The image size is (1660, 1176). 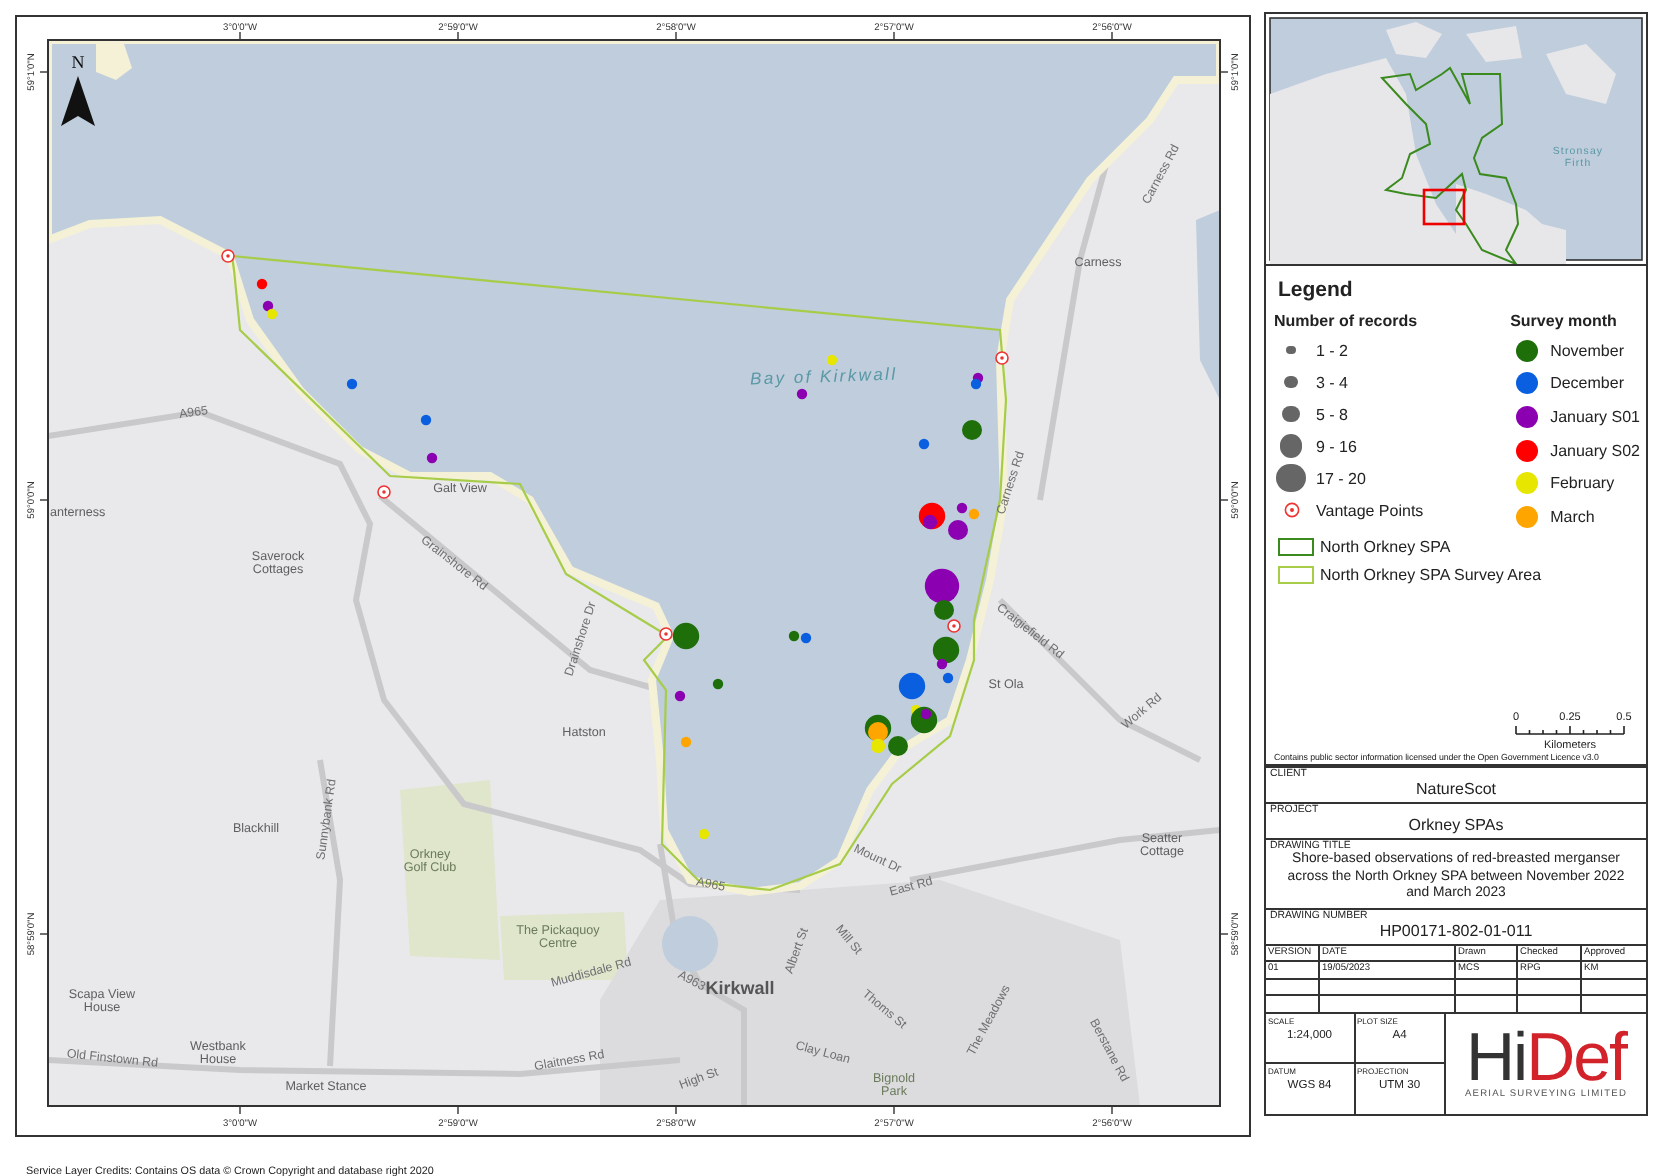 I want to click on legend-label: 5 - 8, so click(x=1332, y=414).